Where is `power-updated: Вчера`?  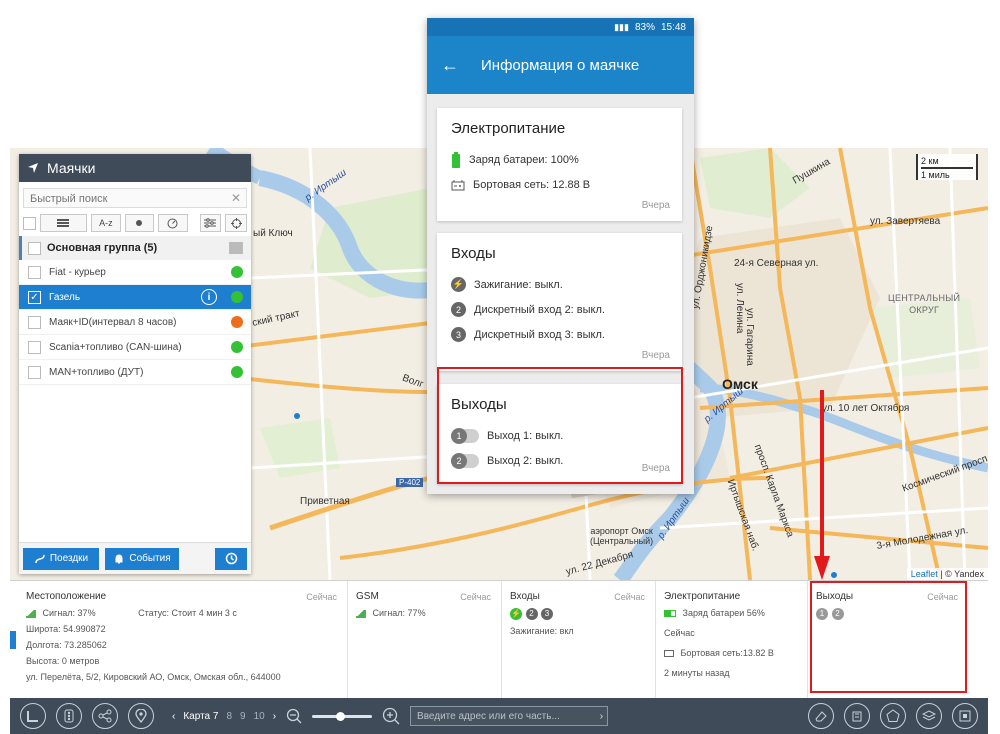 power-updated: Вчера is located at coordinates (655, 205).